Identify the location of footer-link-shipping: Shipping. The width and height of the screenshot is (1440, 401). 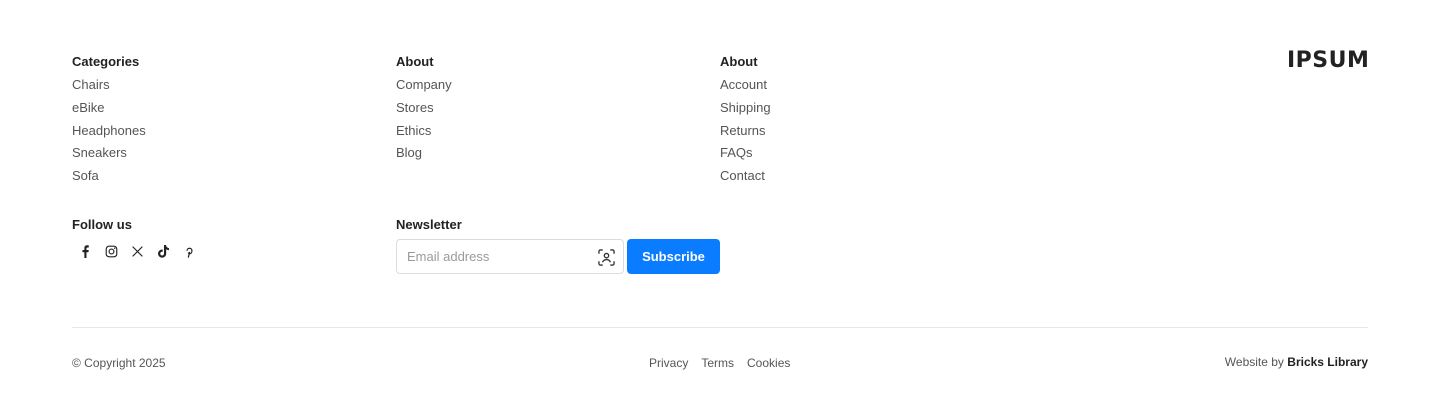
(745, 107).